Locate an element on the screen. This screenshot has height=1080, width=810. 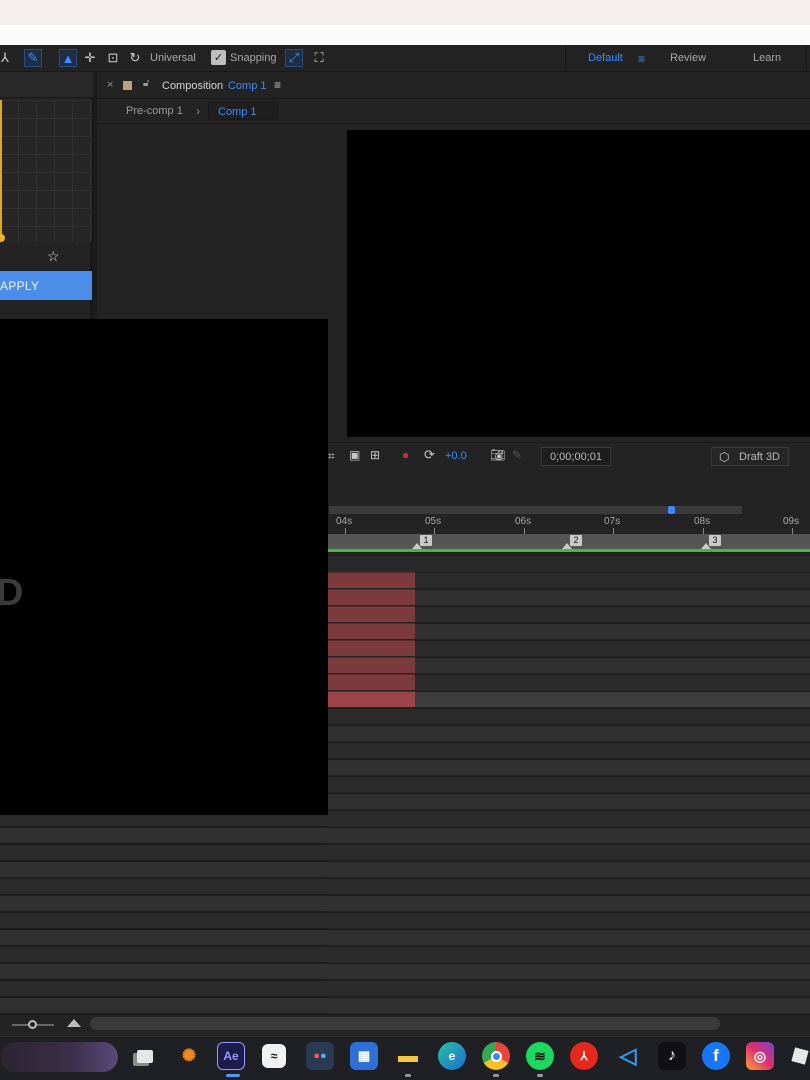
rotate-tool-icon: ↻ is located at coordinates (135, 58).